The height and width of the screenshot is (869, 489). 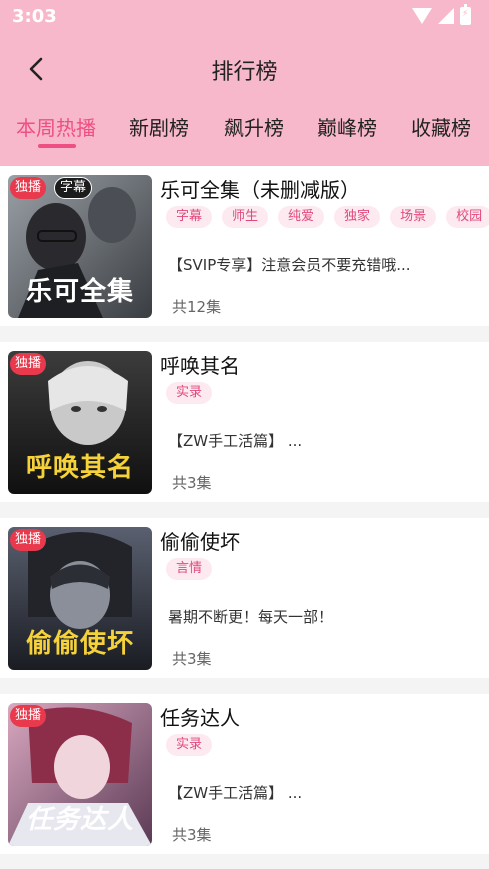 What do you see at coordinates (80, 422) in the screenshot?
I see `cover-image: 独播 呼唤其名` at bounding box center [80, 422].